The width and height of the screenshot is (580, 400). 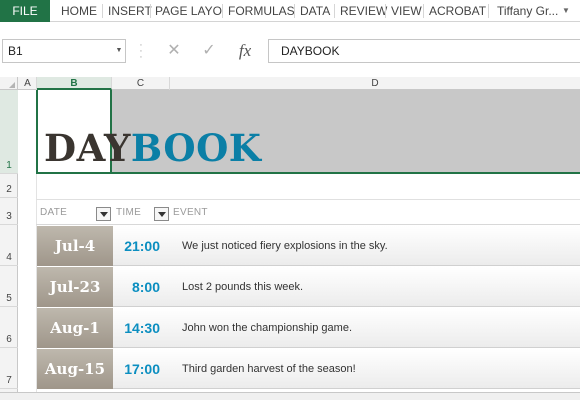 What do you see at coordinates (74, 83) in the screenshot?
I see `column-header-b: B` at bounding box center [74, 83].